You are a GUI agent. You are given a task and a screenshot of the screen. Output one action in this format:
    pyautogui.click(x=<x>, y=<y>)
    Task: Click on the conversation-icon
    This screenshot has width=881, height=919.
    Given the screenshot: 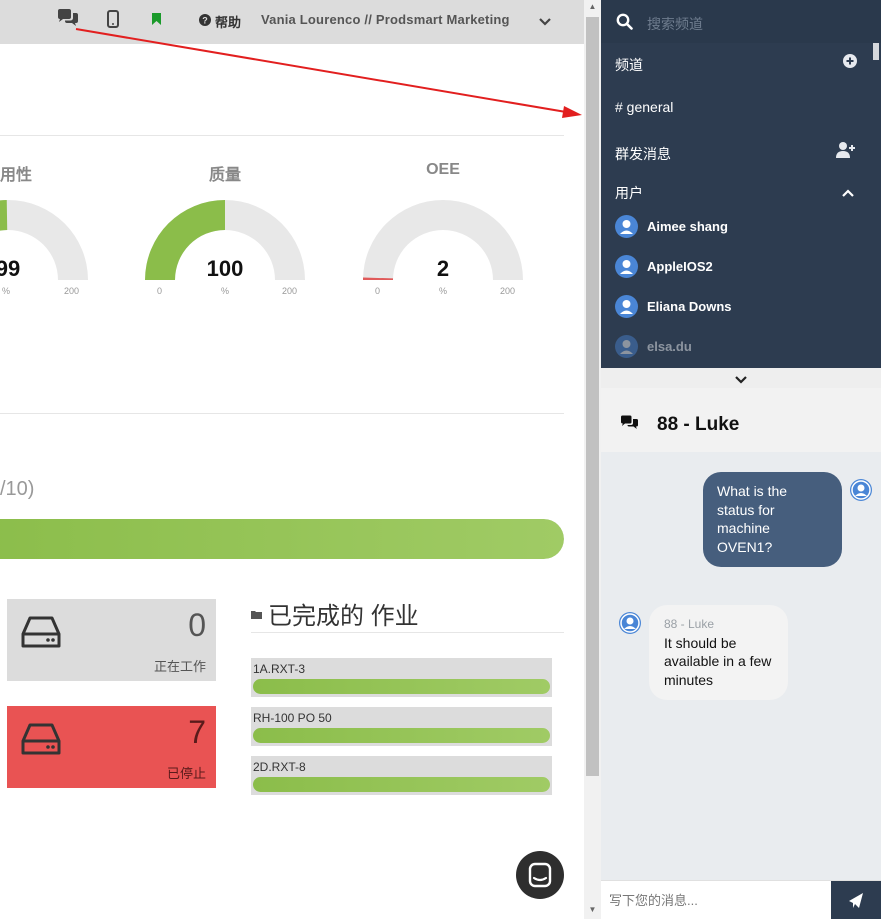 What is the action you would take?
    pyautogui.click(x=630, y=425)
    